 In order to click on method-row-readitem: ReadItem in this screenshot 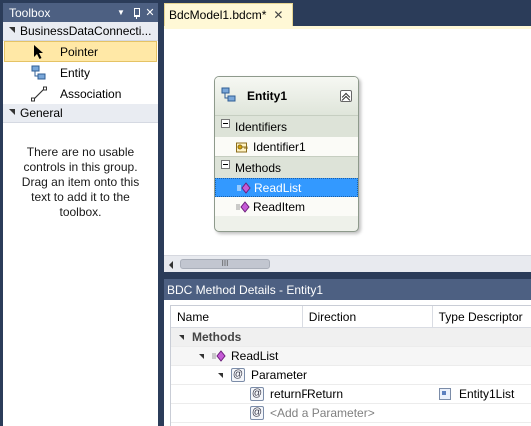, I will do `click(286, 206)`.